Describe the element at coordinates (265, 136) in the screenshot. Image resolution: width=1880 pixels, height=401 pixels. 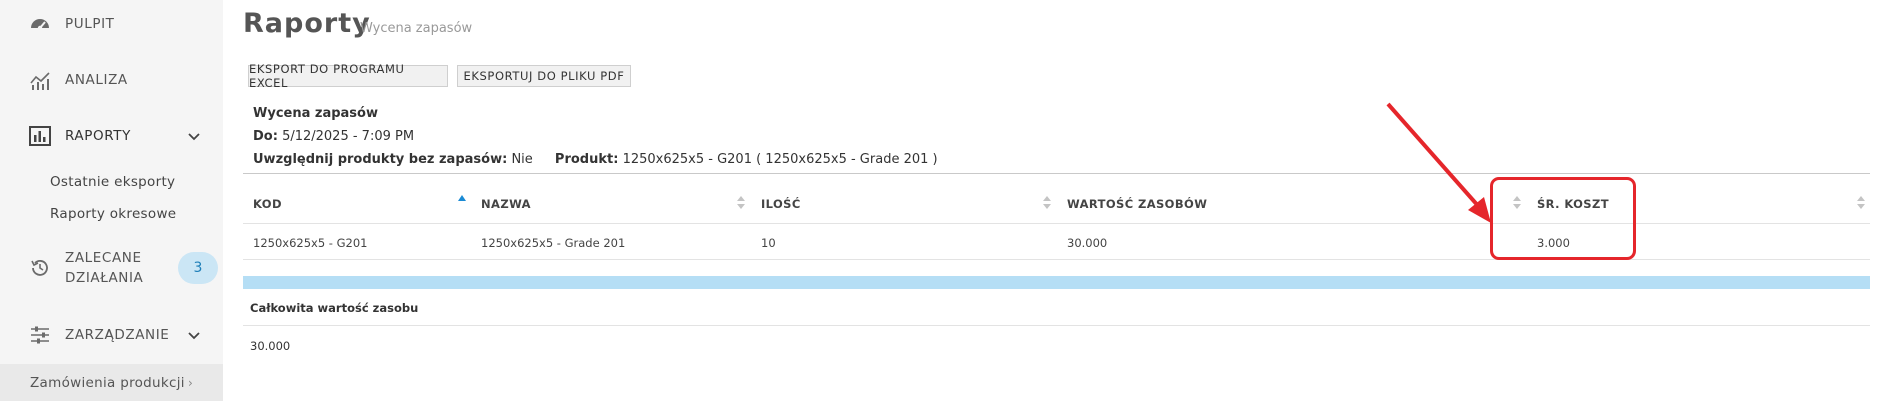
I see `date-label: Do:` at that location.